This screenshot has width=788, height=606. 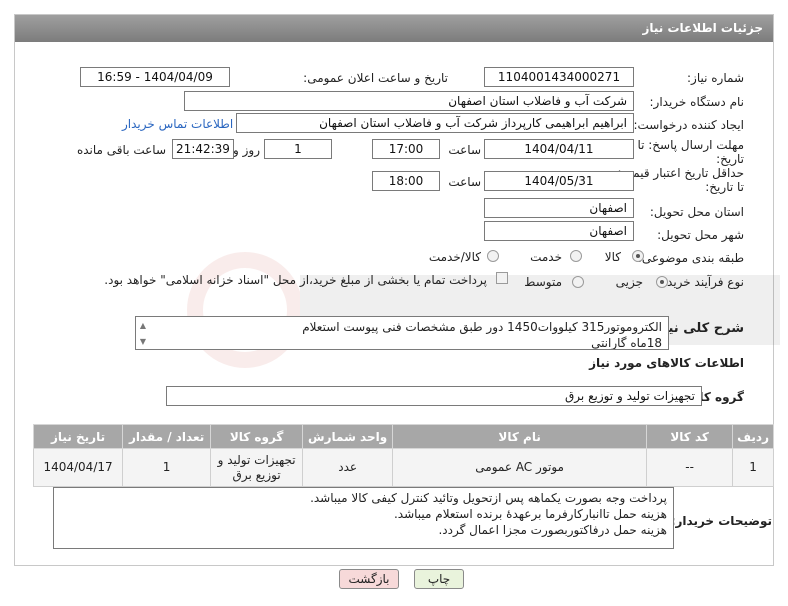 I want to click on province-field: اصفهان, so click(x=559, y=208).